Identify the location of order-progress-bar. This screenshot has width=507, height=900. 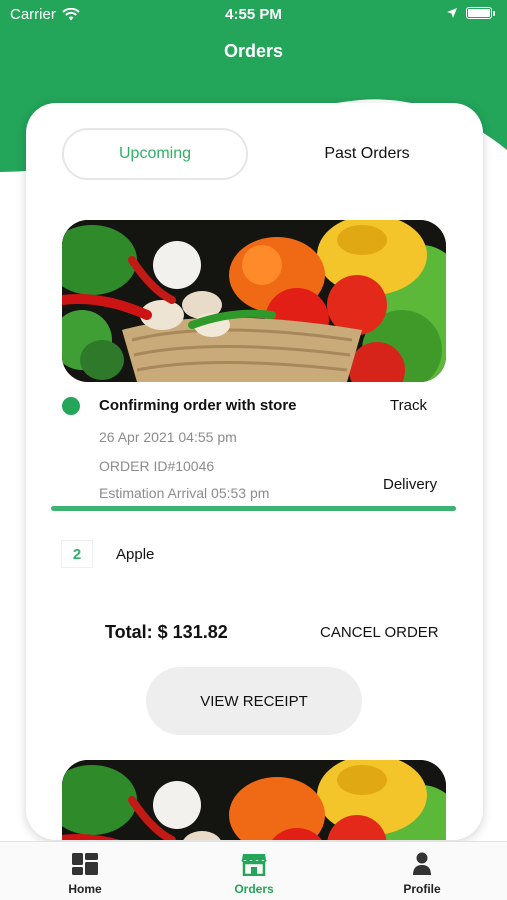
(253, 508).